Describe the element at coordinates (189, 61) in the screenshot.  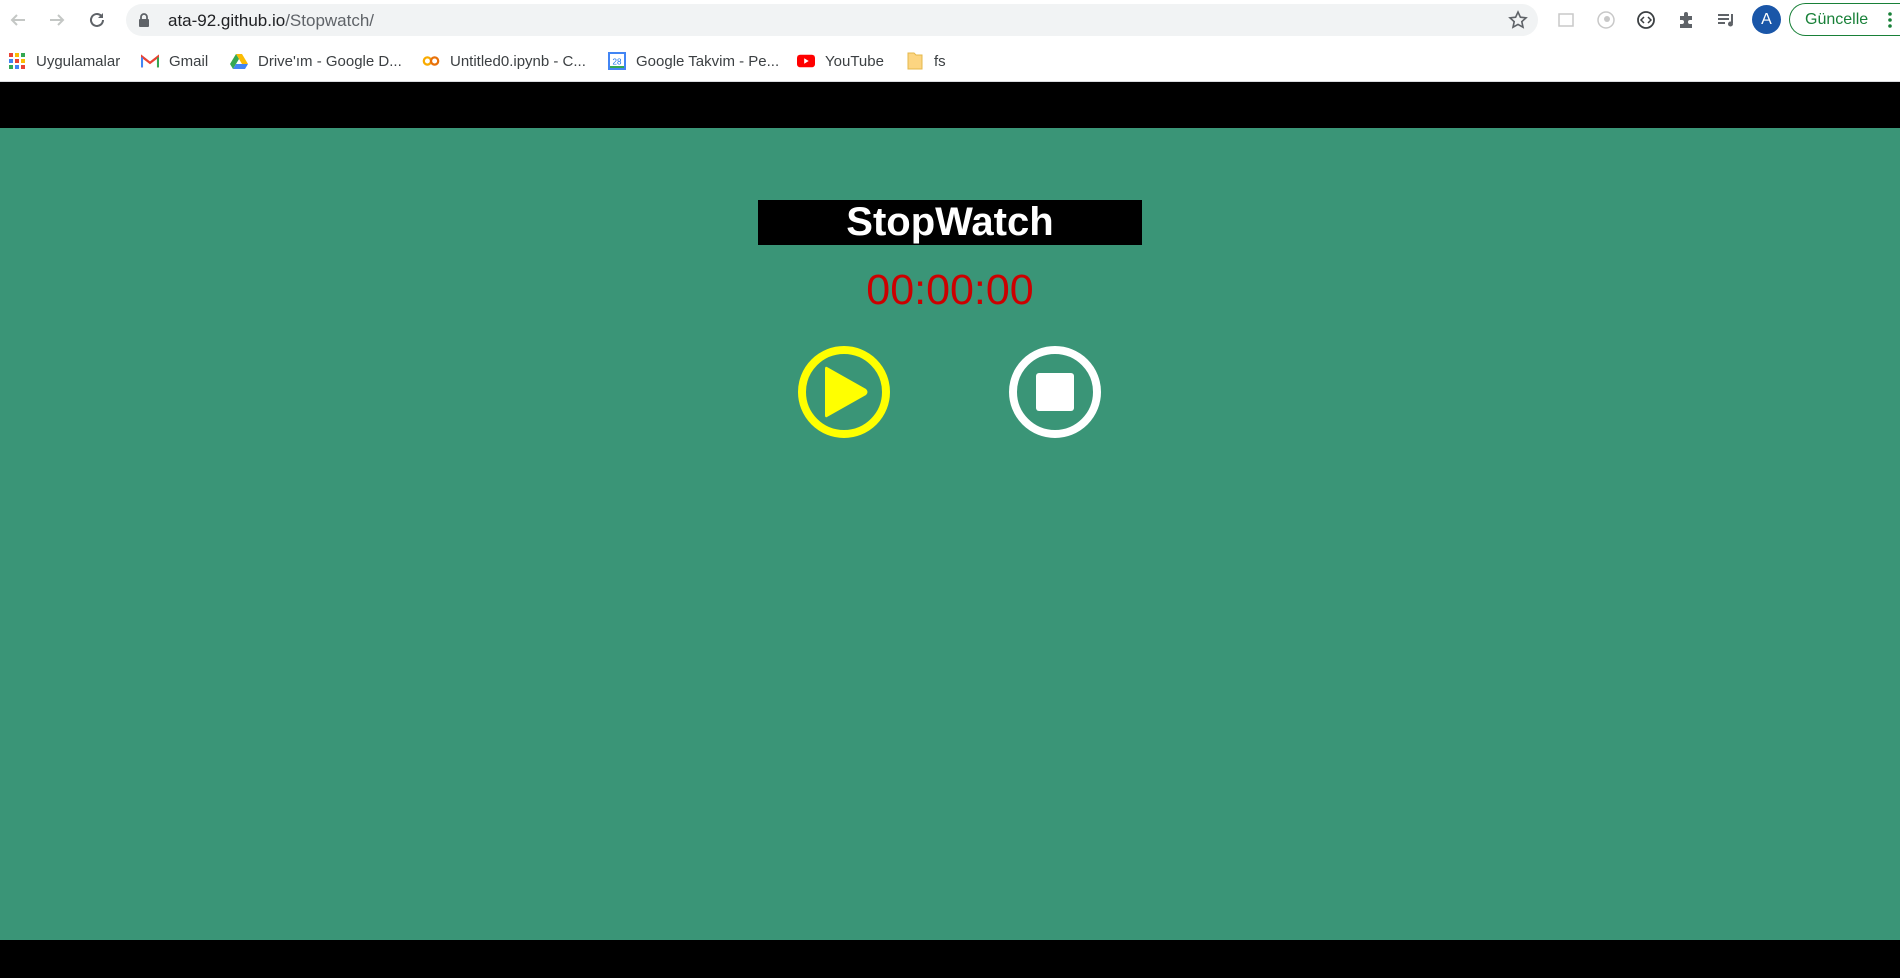
I see `bookmark-label: Gmail` at that location.